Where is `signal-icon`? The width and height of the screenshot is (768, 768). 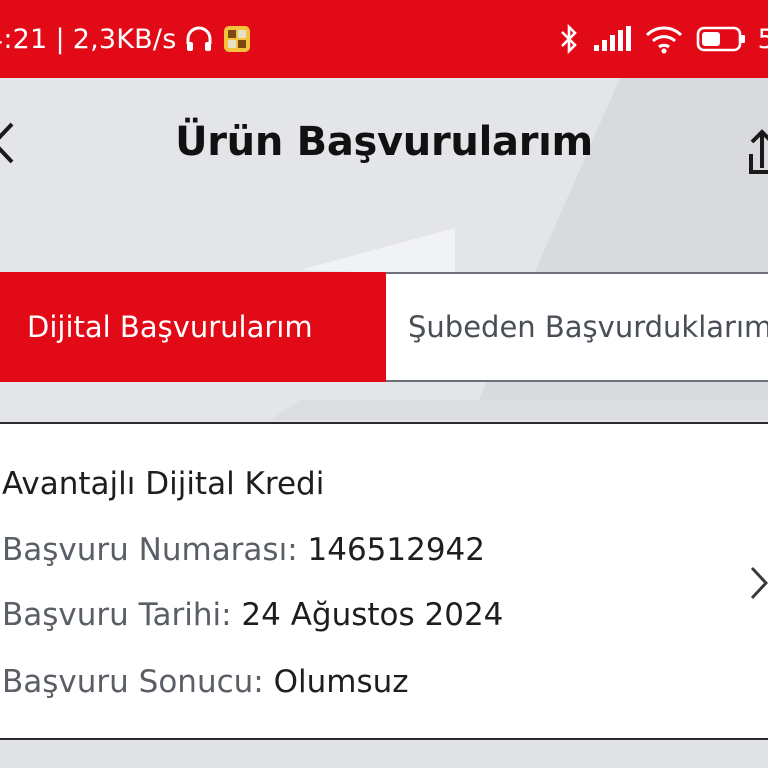 signal-icon is located at coordinates (612, 39).